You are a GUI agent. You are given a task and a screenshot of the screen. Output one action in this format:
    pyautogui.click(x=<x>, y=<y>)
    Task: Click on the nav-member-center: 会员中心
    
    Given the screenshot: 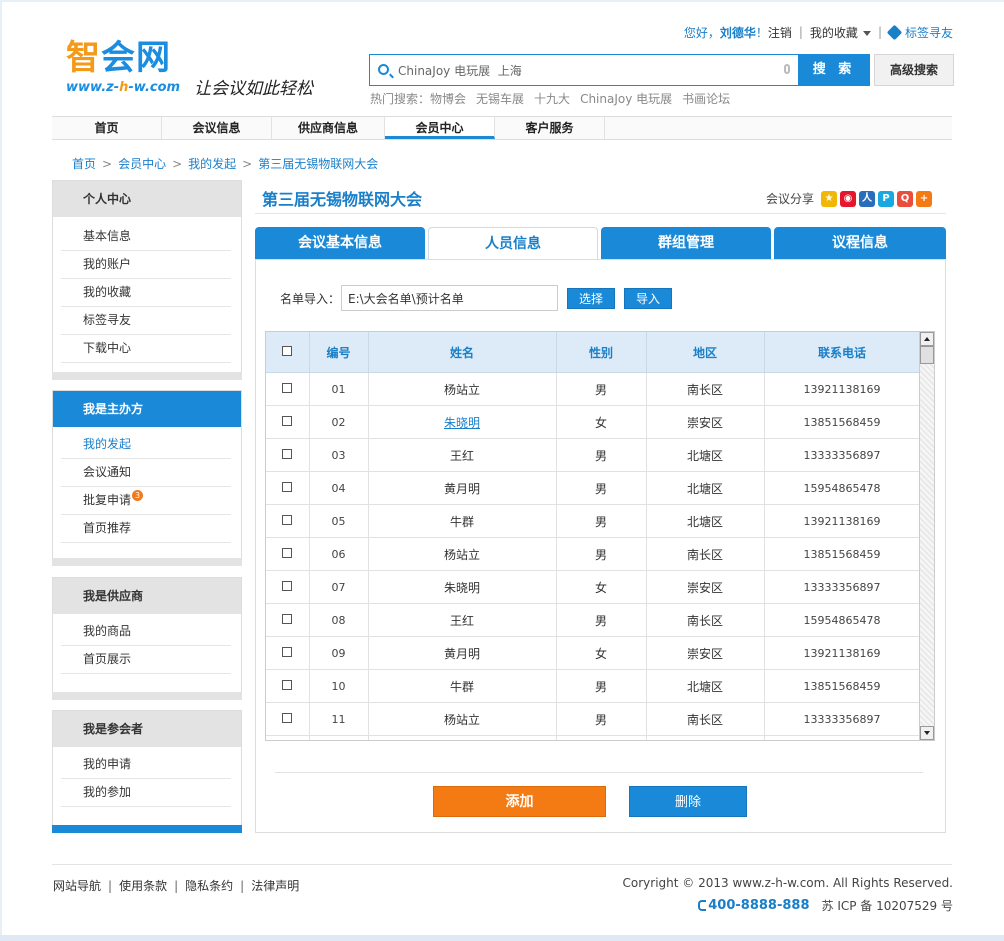 What is the action you would take?
    pyautogui.click(x=440, y=128)
    